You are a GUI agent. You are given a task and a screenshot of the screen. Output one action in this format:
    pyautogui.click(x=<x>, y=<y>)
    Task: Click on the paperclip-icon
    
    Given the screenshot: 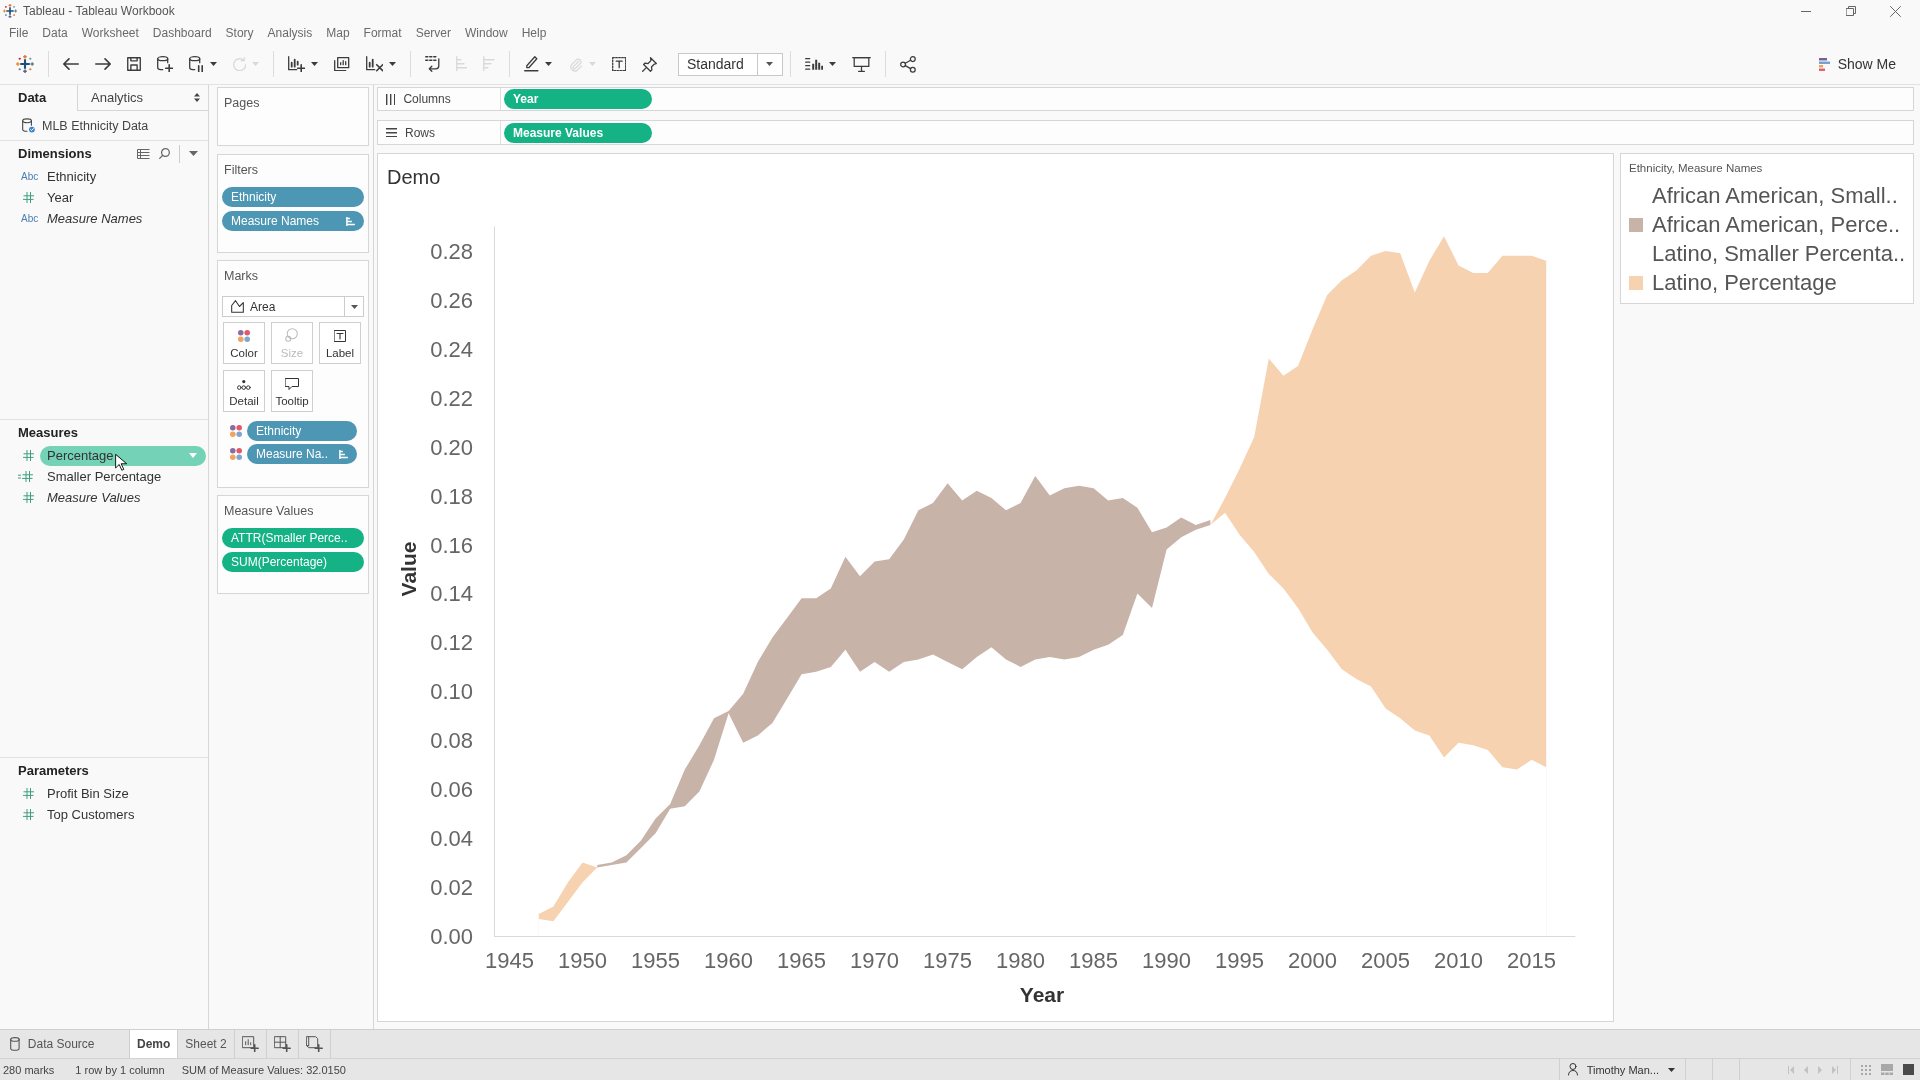 What is the action you would take?
    pyautogui.click(x=575, y=64)
    